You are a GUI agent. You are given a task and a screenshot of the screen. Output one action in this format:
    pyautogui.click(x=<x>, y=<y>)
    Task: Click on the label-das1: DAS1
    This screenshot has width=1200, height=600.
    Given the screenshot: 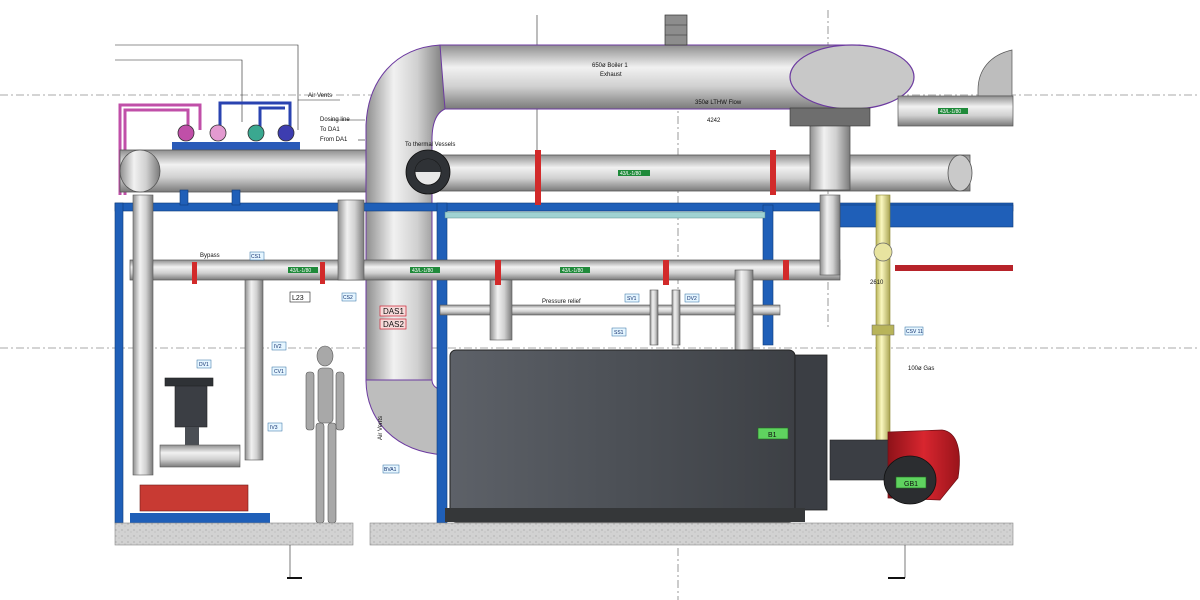 What is the action you would take?
    pyautogui.click(x=393, y=311)
    